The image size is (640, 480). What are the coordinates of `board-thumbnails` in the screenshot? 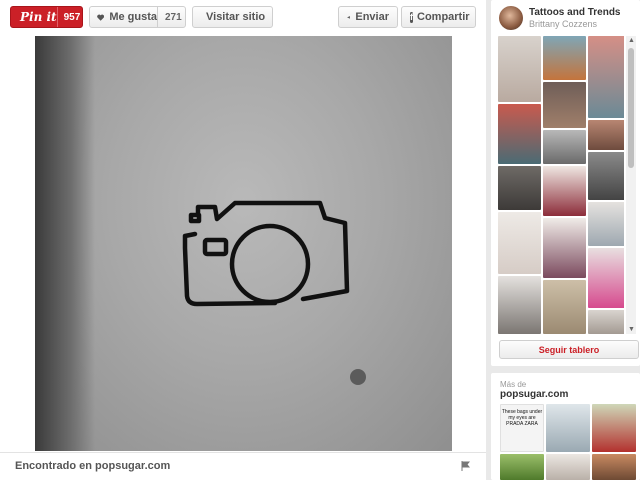 It's located at (561, 185).